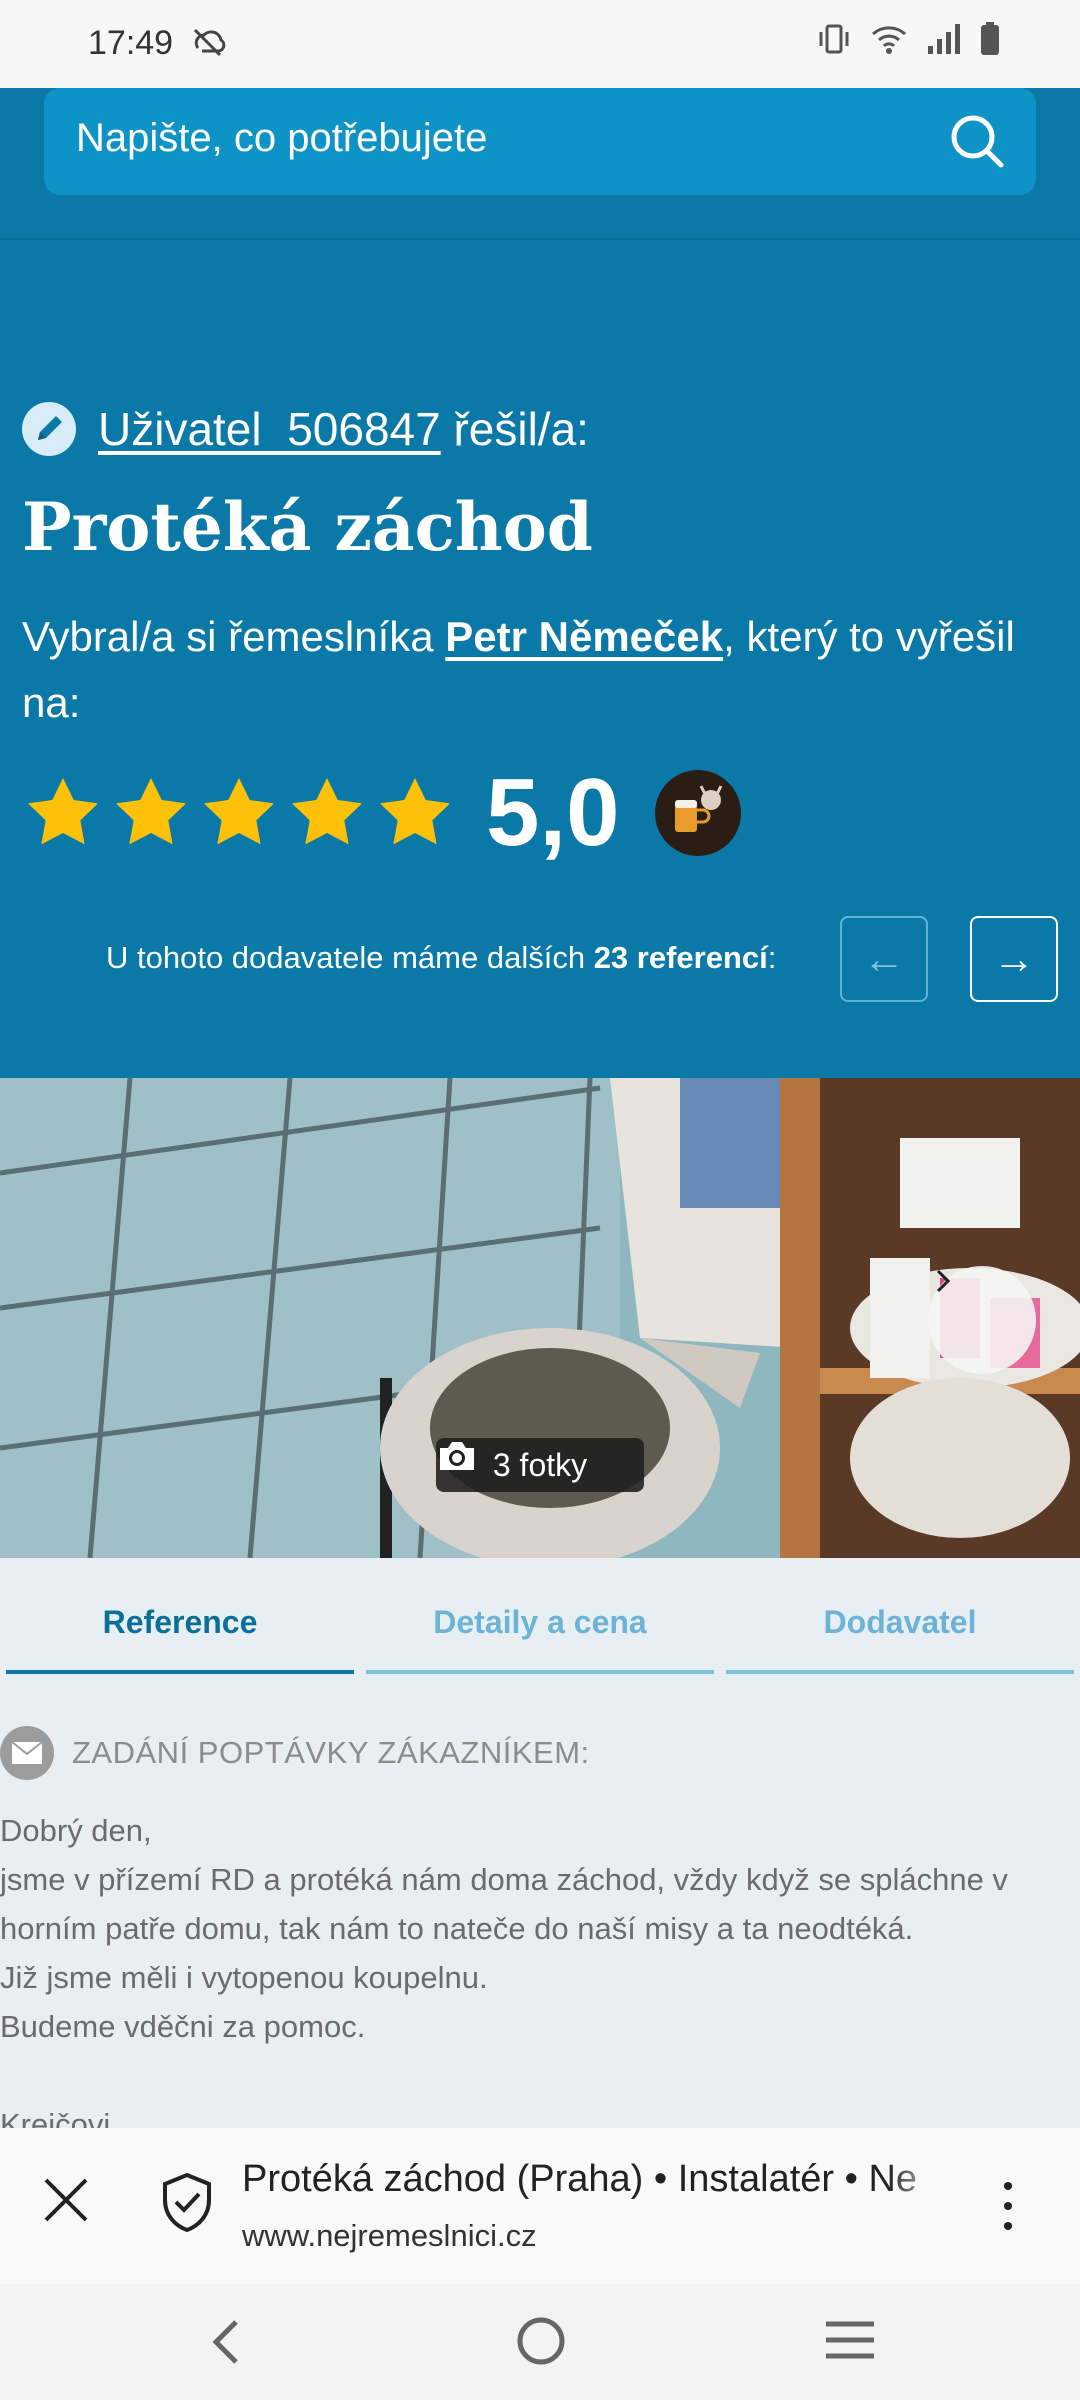  What do you see at coordinates (307, 527) in the screenshot?
I see `page-title: Protéká záchod` at bounding box center [307, 527].